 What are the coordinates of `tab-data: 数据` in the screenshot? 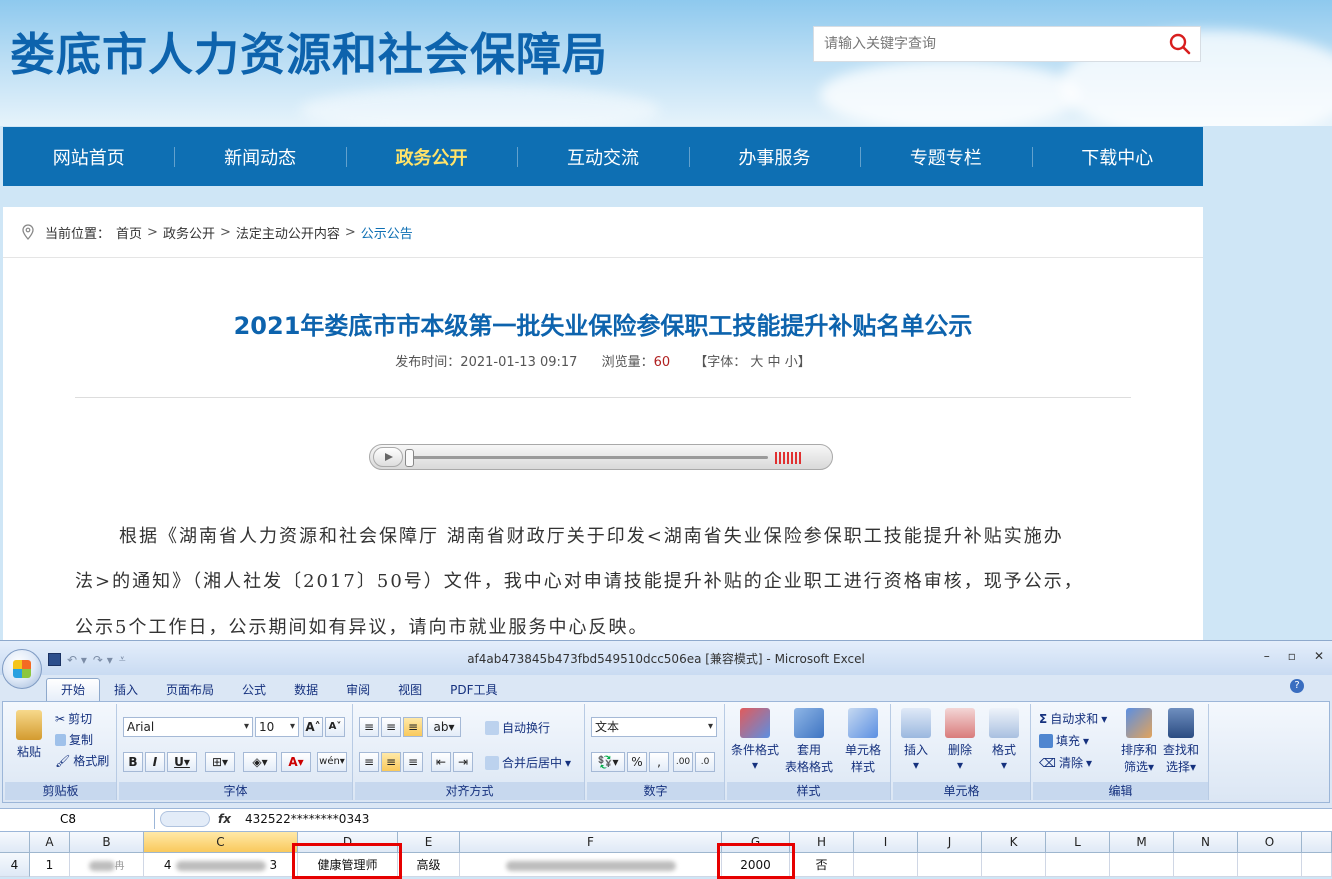 It's located at (306, 690).